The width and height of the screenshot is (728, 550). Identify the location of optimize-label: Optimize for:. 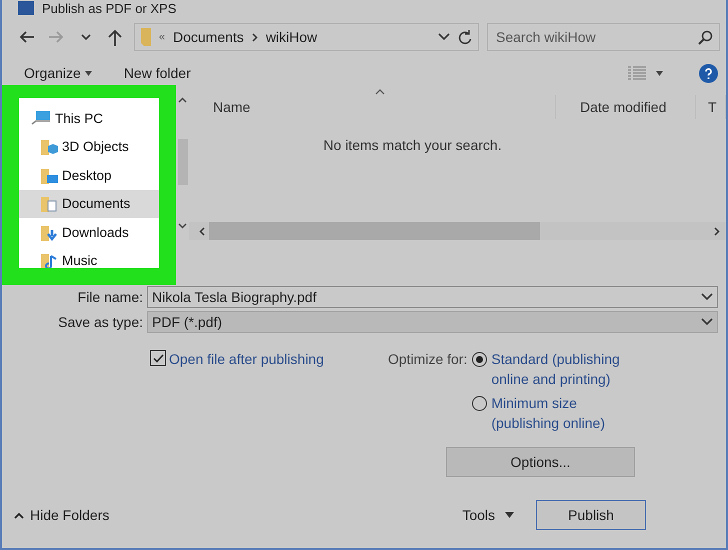
(428, 359).